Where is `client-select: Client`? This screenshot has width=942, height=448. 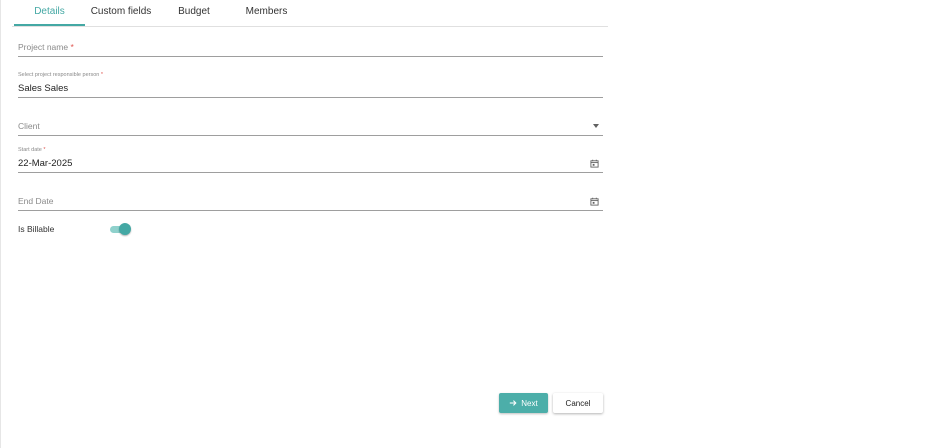 client-select: Client is located at coordinates (310, 126).